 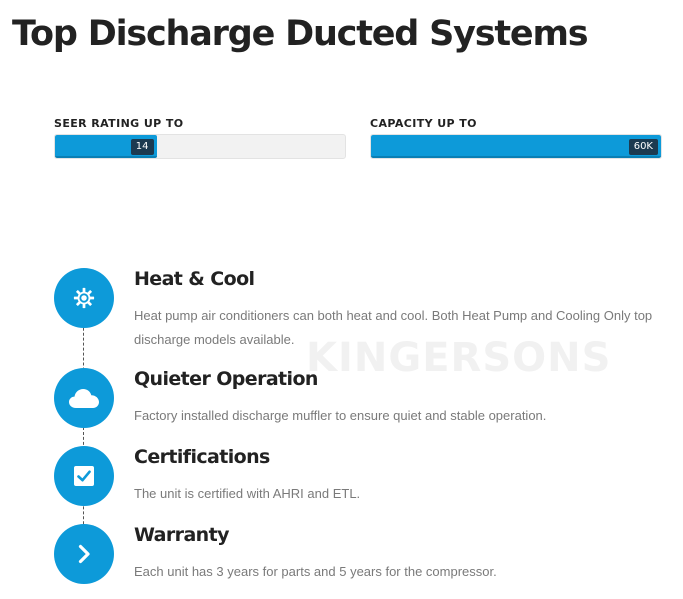 I want to click on seer-rating-value: 14, so click(x=142, y=147).